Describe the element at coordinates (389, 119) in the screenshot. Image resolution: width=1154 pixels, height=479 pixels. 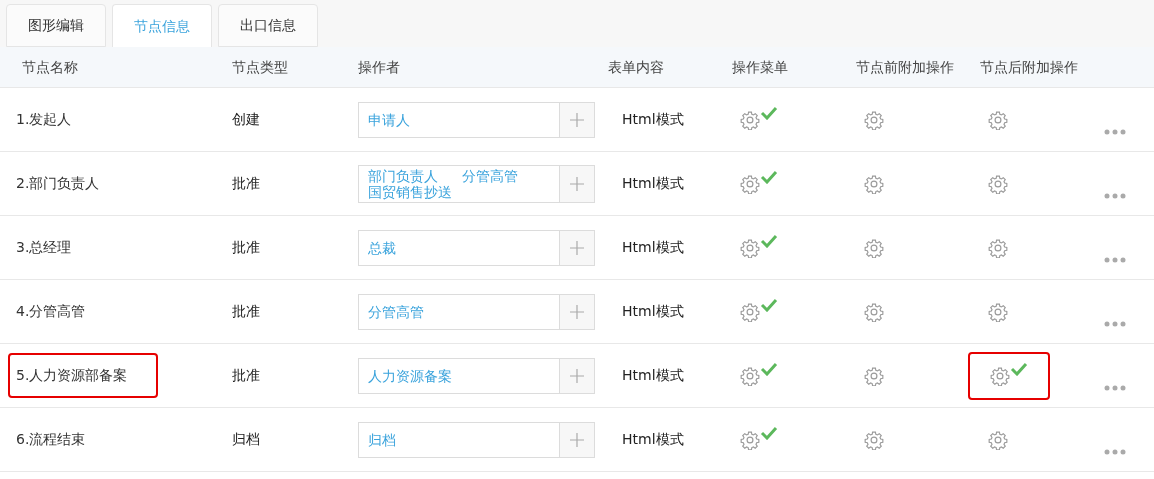
I see `operator-name: 申请人` at that location.